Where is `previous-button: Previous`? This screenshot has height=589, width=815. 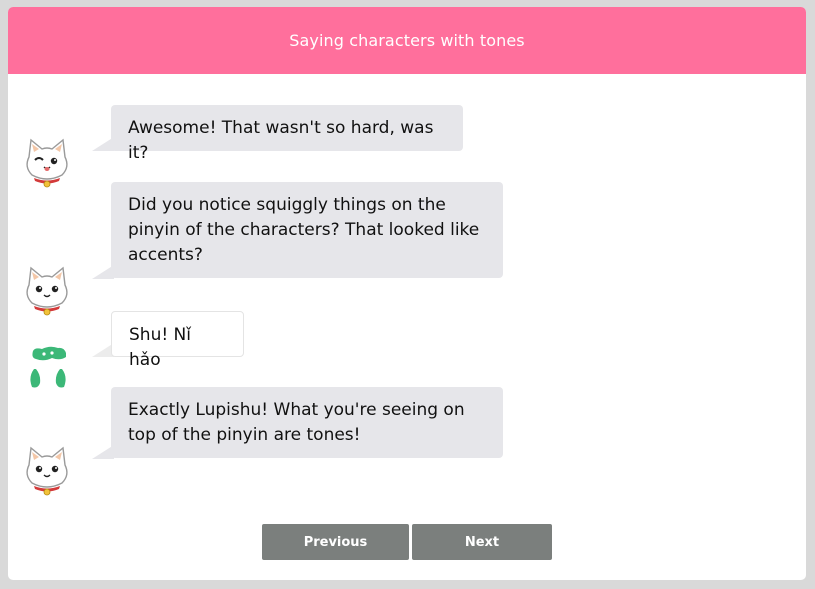 previous-button: Previous is located at coordinates (335, 542).